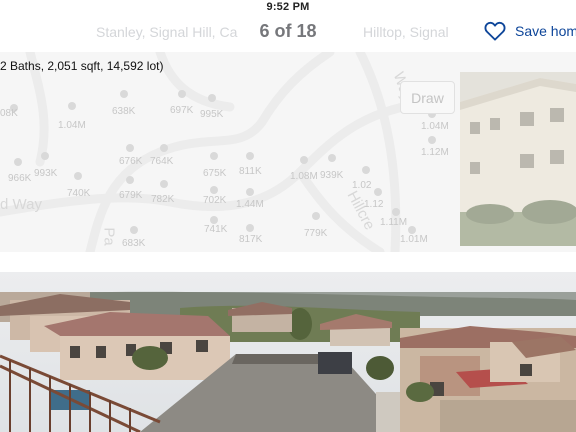 This screenshot has width=576, height=432. Describe the element at coordinates (251, 239) in the screenshot. I see `map-price: 817K` at that location.